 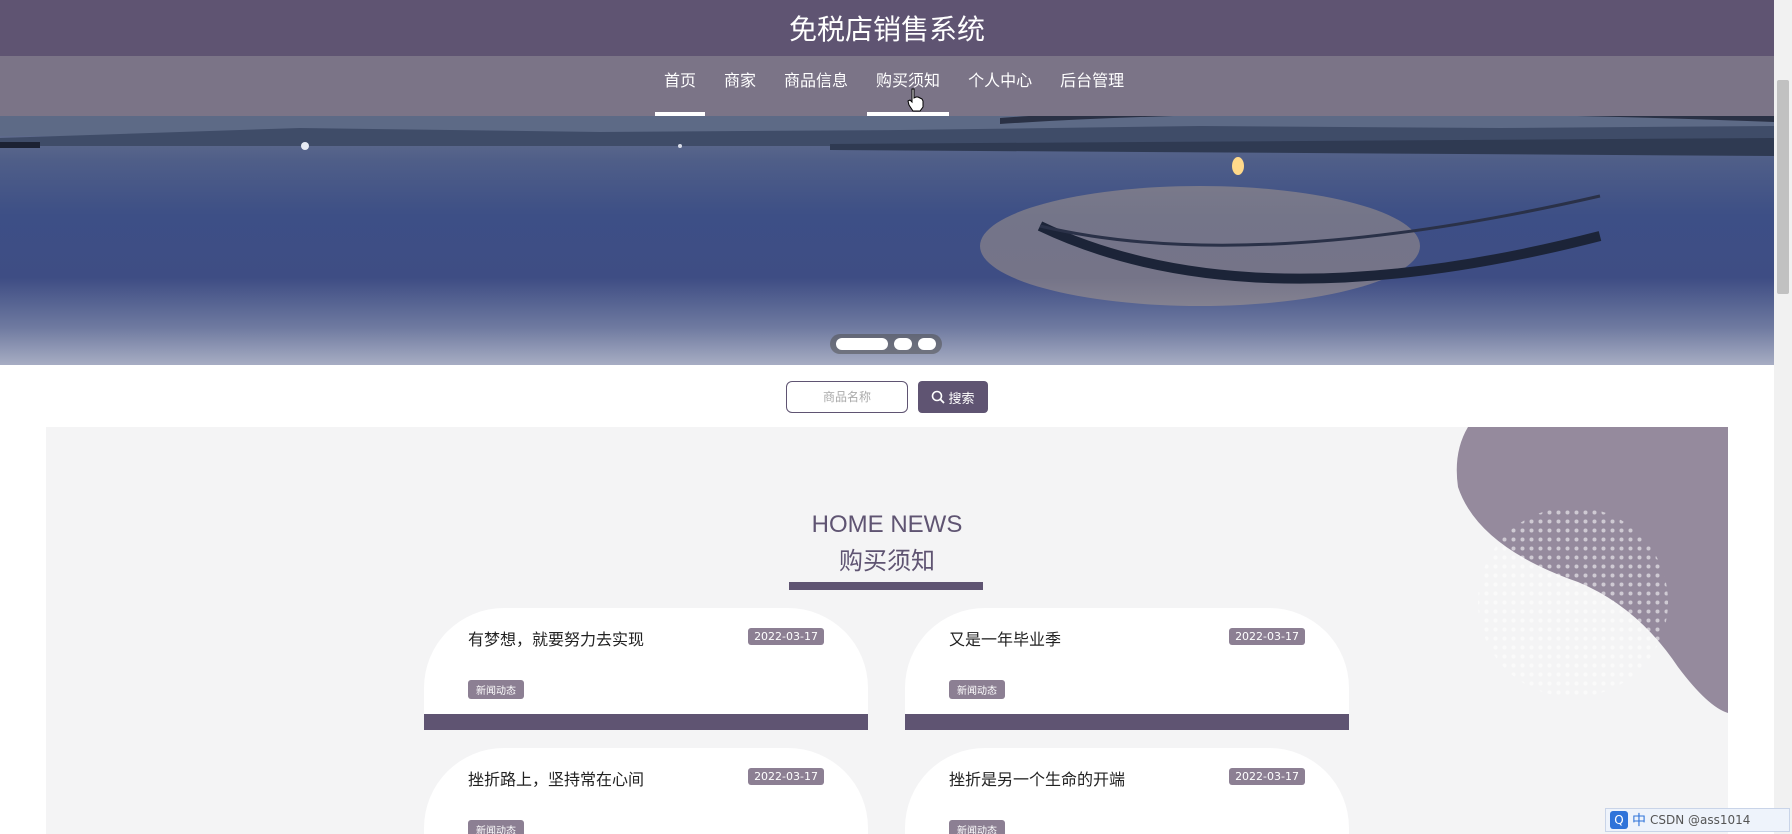 What do you see at coordinates (1783, 187) in the screenshot?
I see `scrollbar-thumb` at bounding box center [1783, 187].